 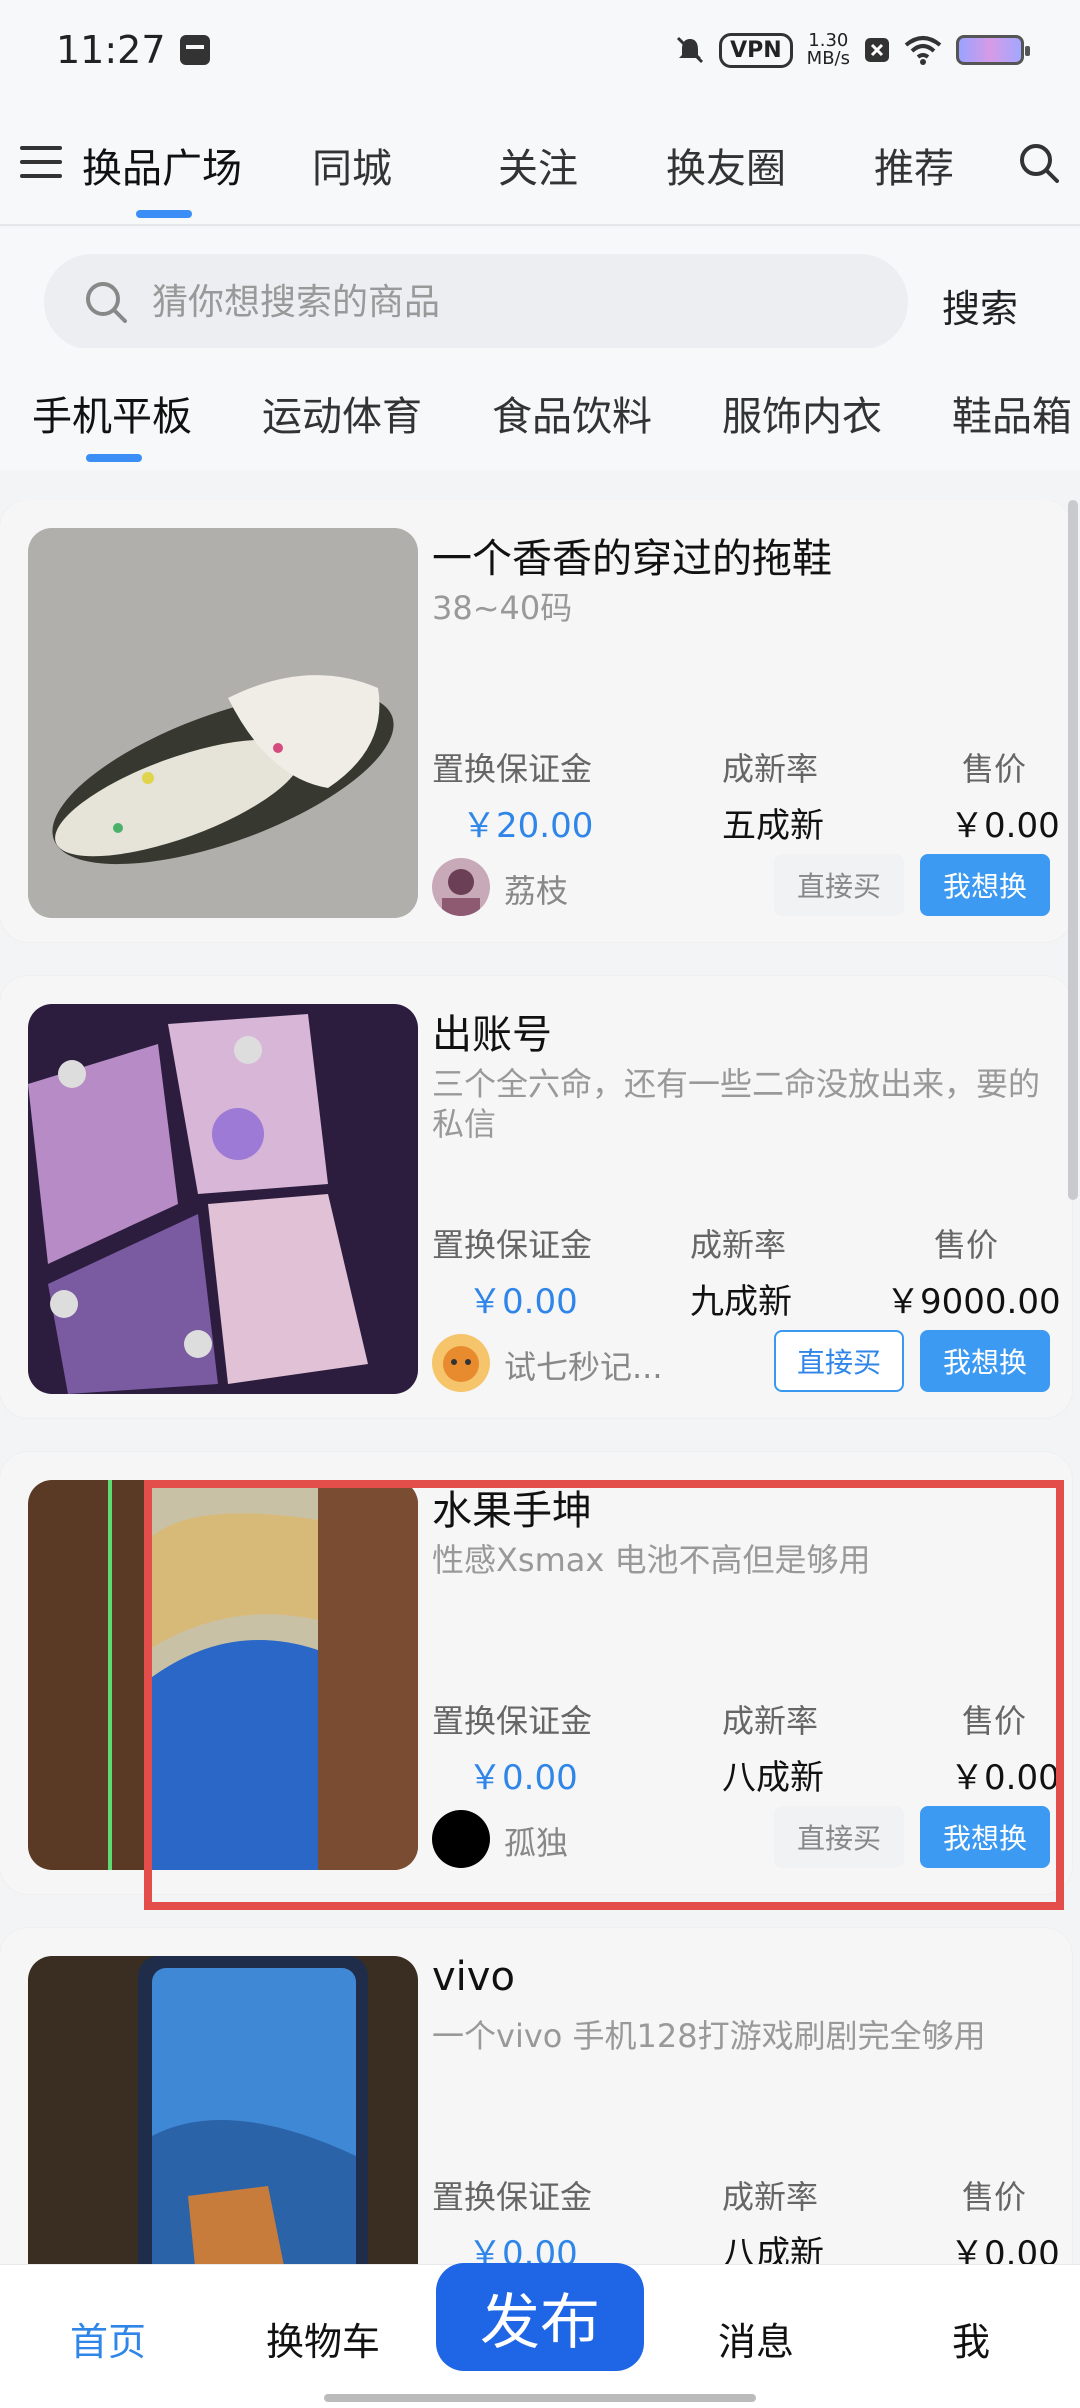 I want to click on category-tabs: 手机平板 运动体育 食品饮料 服饰内衣 鞋品箱, so click(x=540, y=409).